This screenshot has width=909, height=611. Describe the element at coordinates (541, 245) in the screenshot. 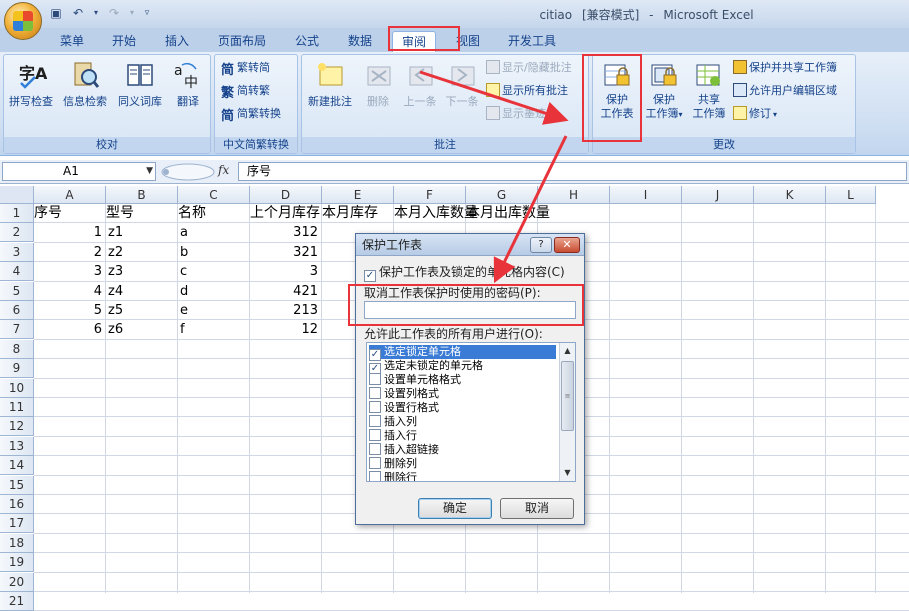

I see `dialog-help-button: ?` at that location.